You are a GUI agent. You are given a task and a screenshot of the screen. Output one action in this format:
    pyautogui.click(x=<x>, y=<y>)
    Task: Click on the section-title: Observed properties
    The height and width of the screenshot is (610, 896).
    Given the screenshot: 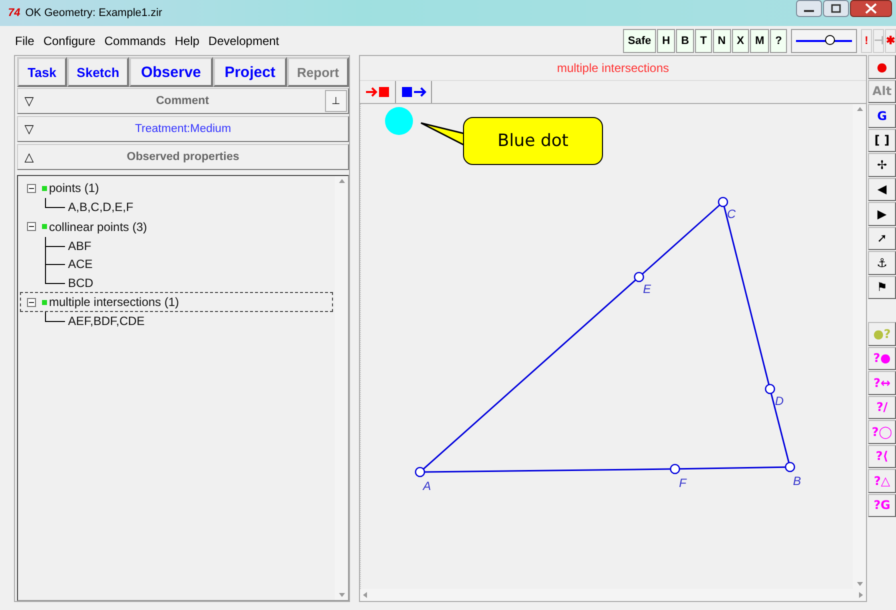 What is the action you would take?
    pyautogui.click(x=183, y=157)
    